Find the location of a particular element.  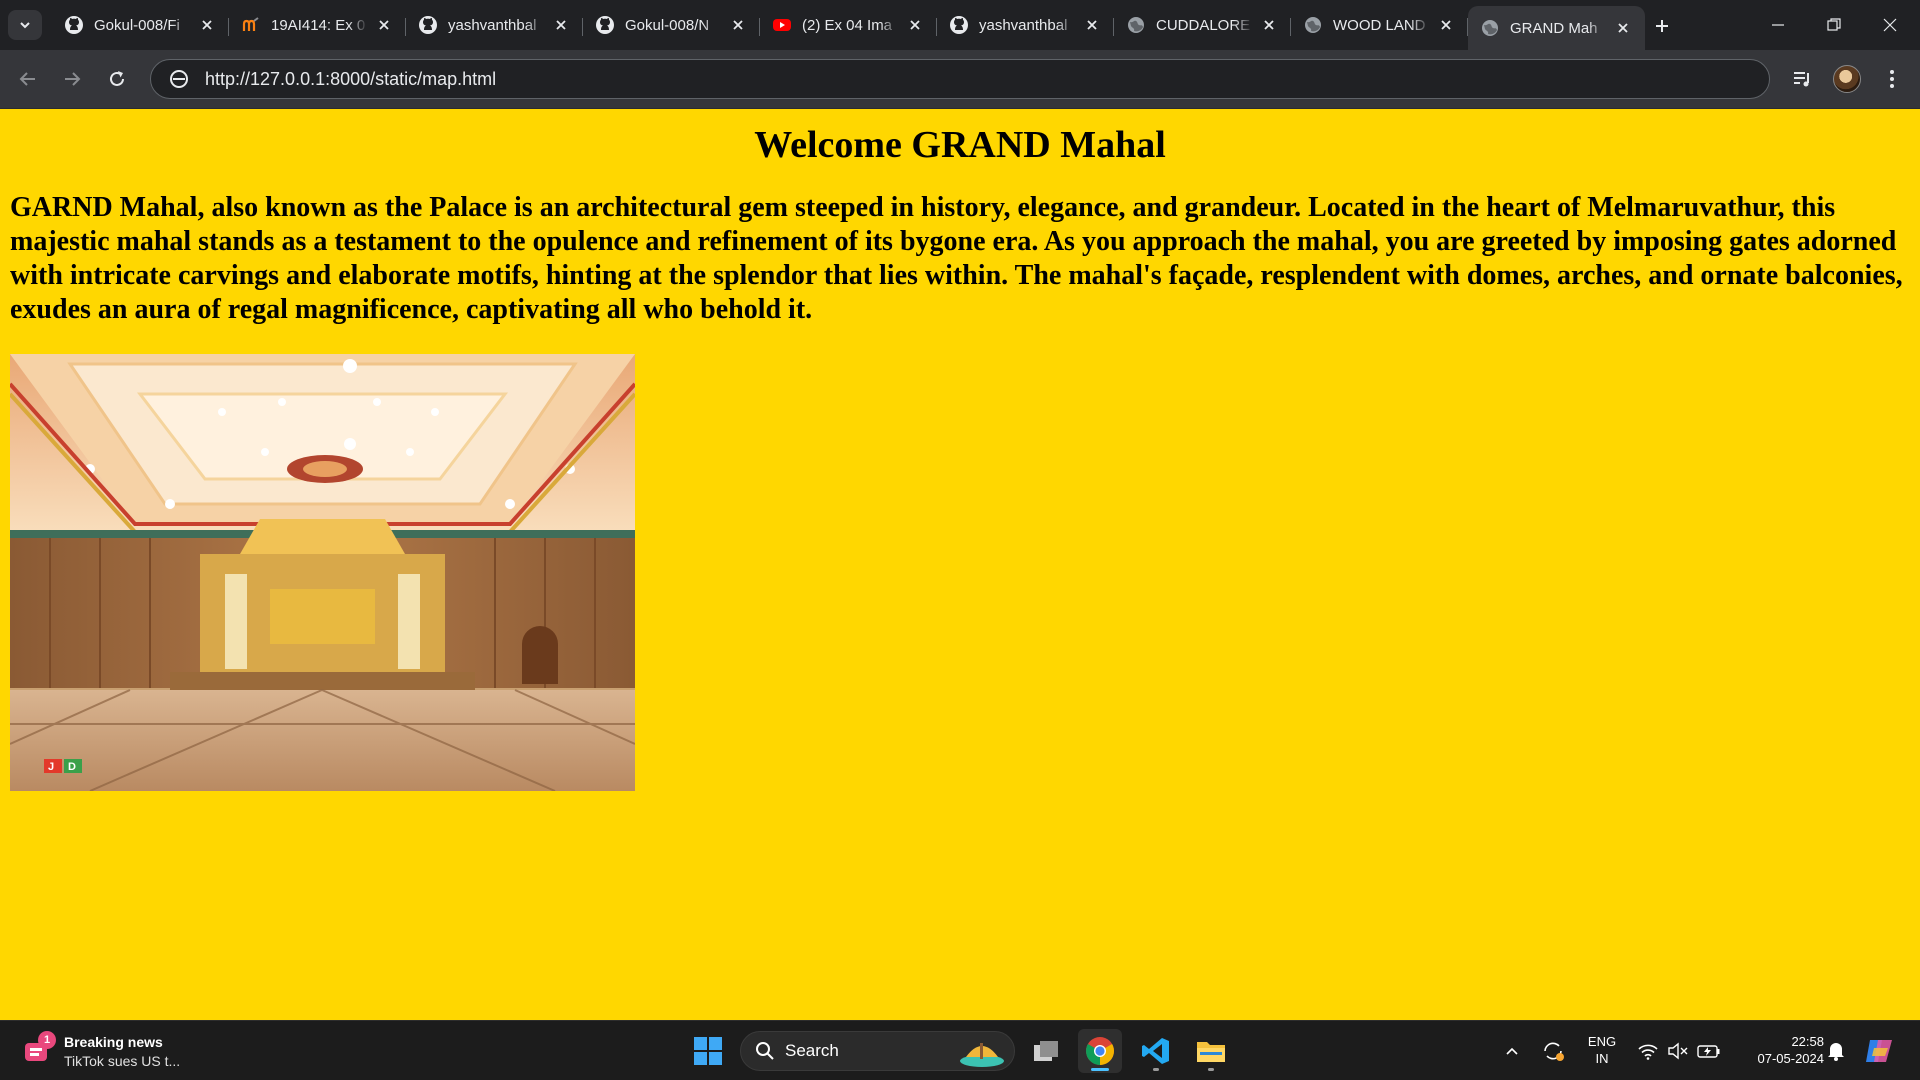

browser-tab: 19AI414: Ex 0 is located at coordinates (317, 25).